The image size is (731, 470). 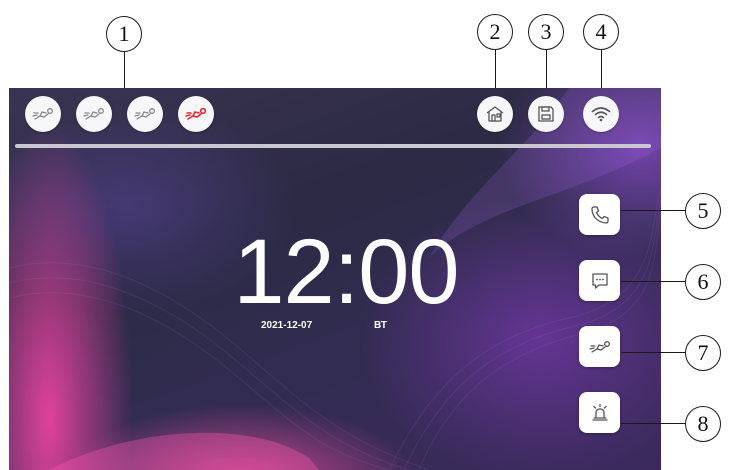 What do you see at coordinates (703, 282) in the screenshot?
I see `callout-6: 6` at bounding box center [703, 282].